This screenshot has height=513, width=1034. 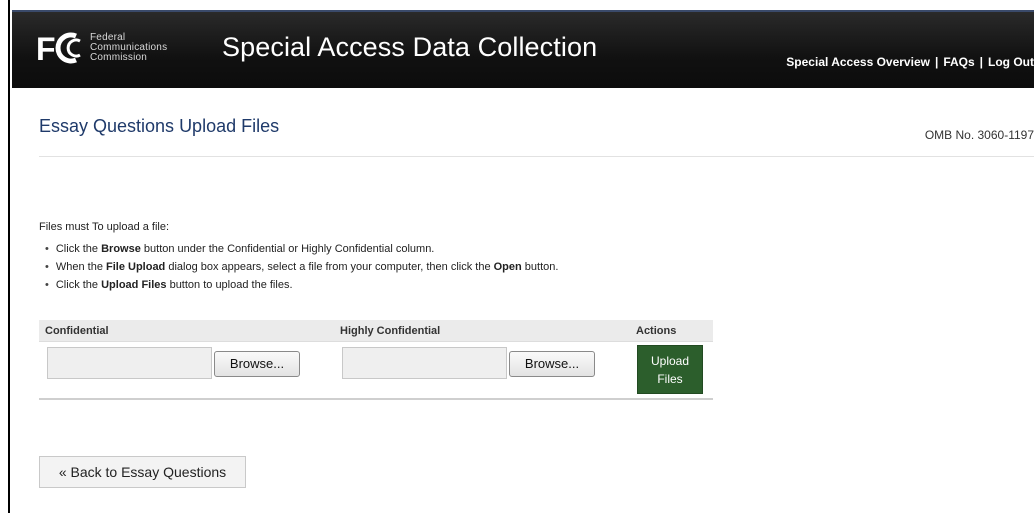 What do you see at coordinates (128, 48) in the screenshot?
I see `logo-wordmark: Federal Communications Commission` at bounding box center [128, 48].